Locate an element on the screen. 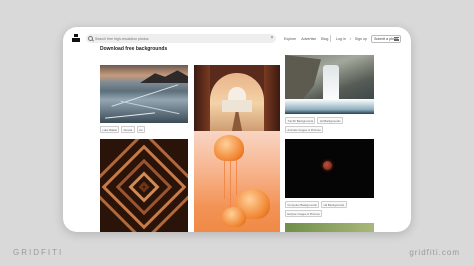  photo-taj-mahal is located at coordinates (237, 103).